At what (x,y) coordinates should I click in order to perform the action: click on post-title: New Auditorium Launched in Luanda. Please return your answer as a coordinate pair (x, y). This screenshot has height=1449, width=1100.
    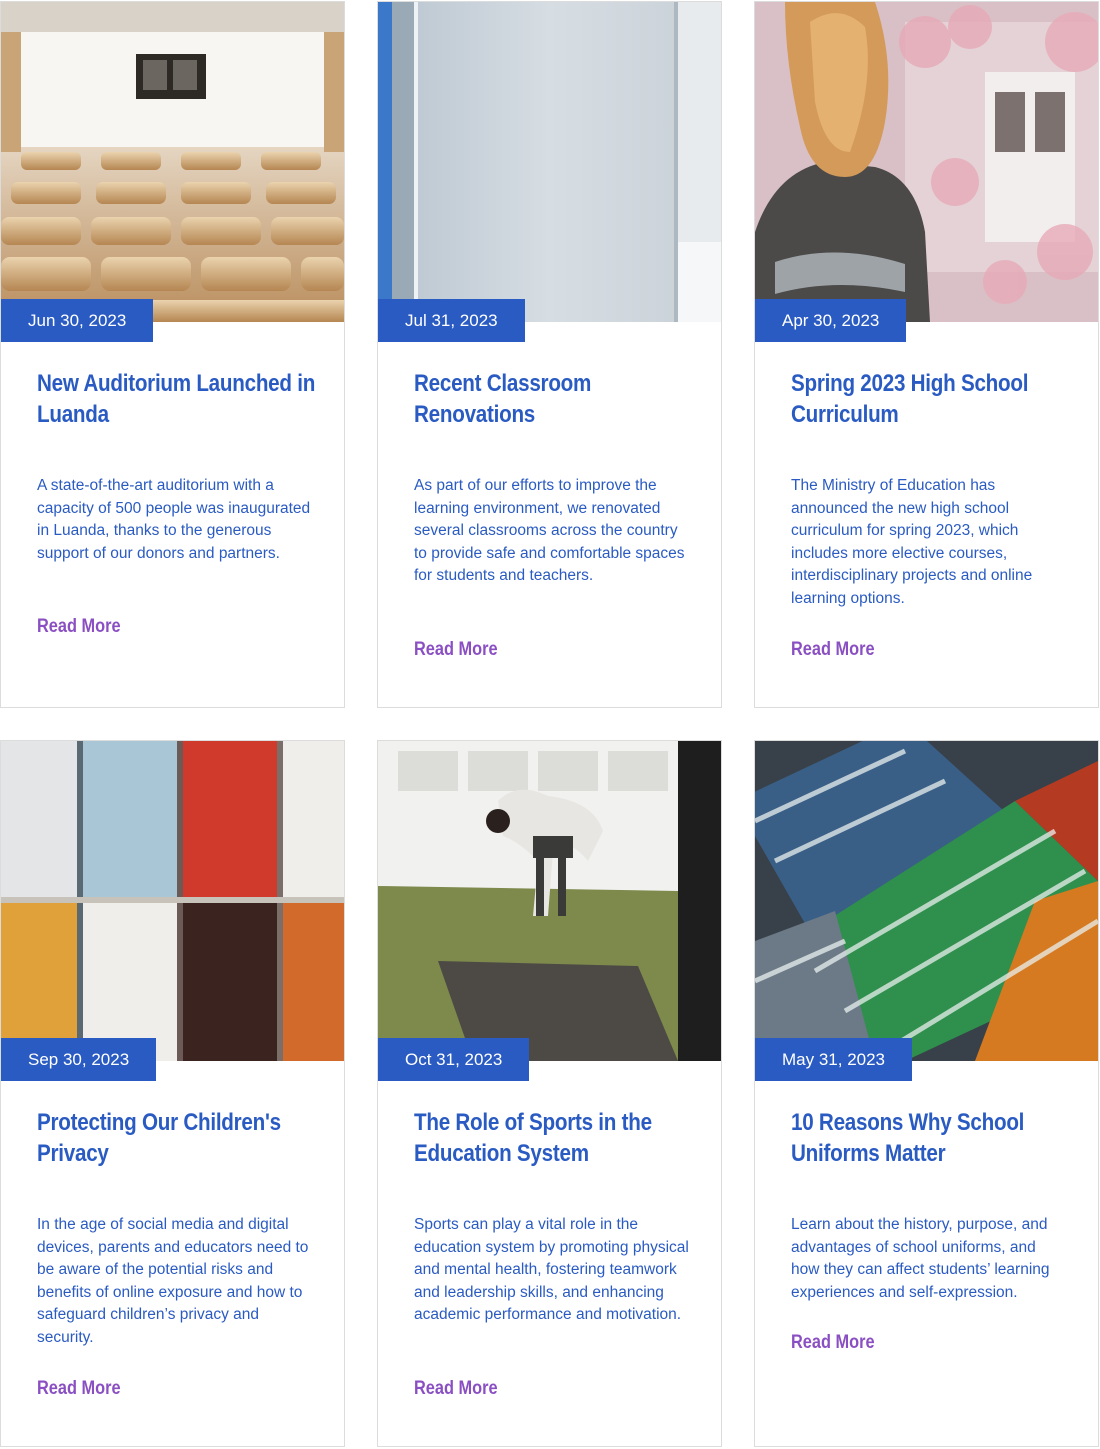
    Looking at the image, I should click on (179, 399).